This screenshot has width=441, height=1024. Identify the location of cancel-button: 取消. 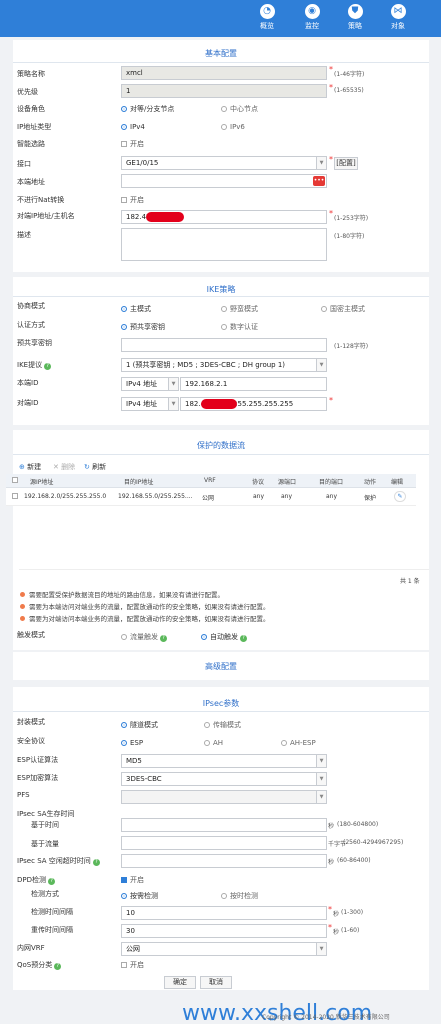
(216, 982).